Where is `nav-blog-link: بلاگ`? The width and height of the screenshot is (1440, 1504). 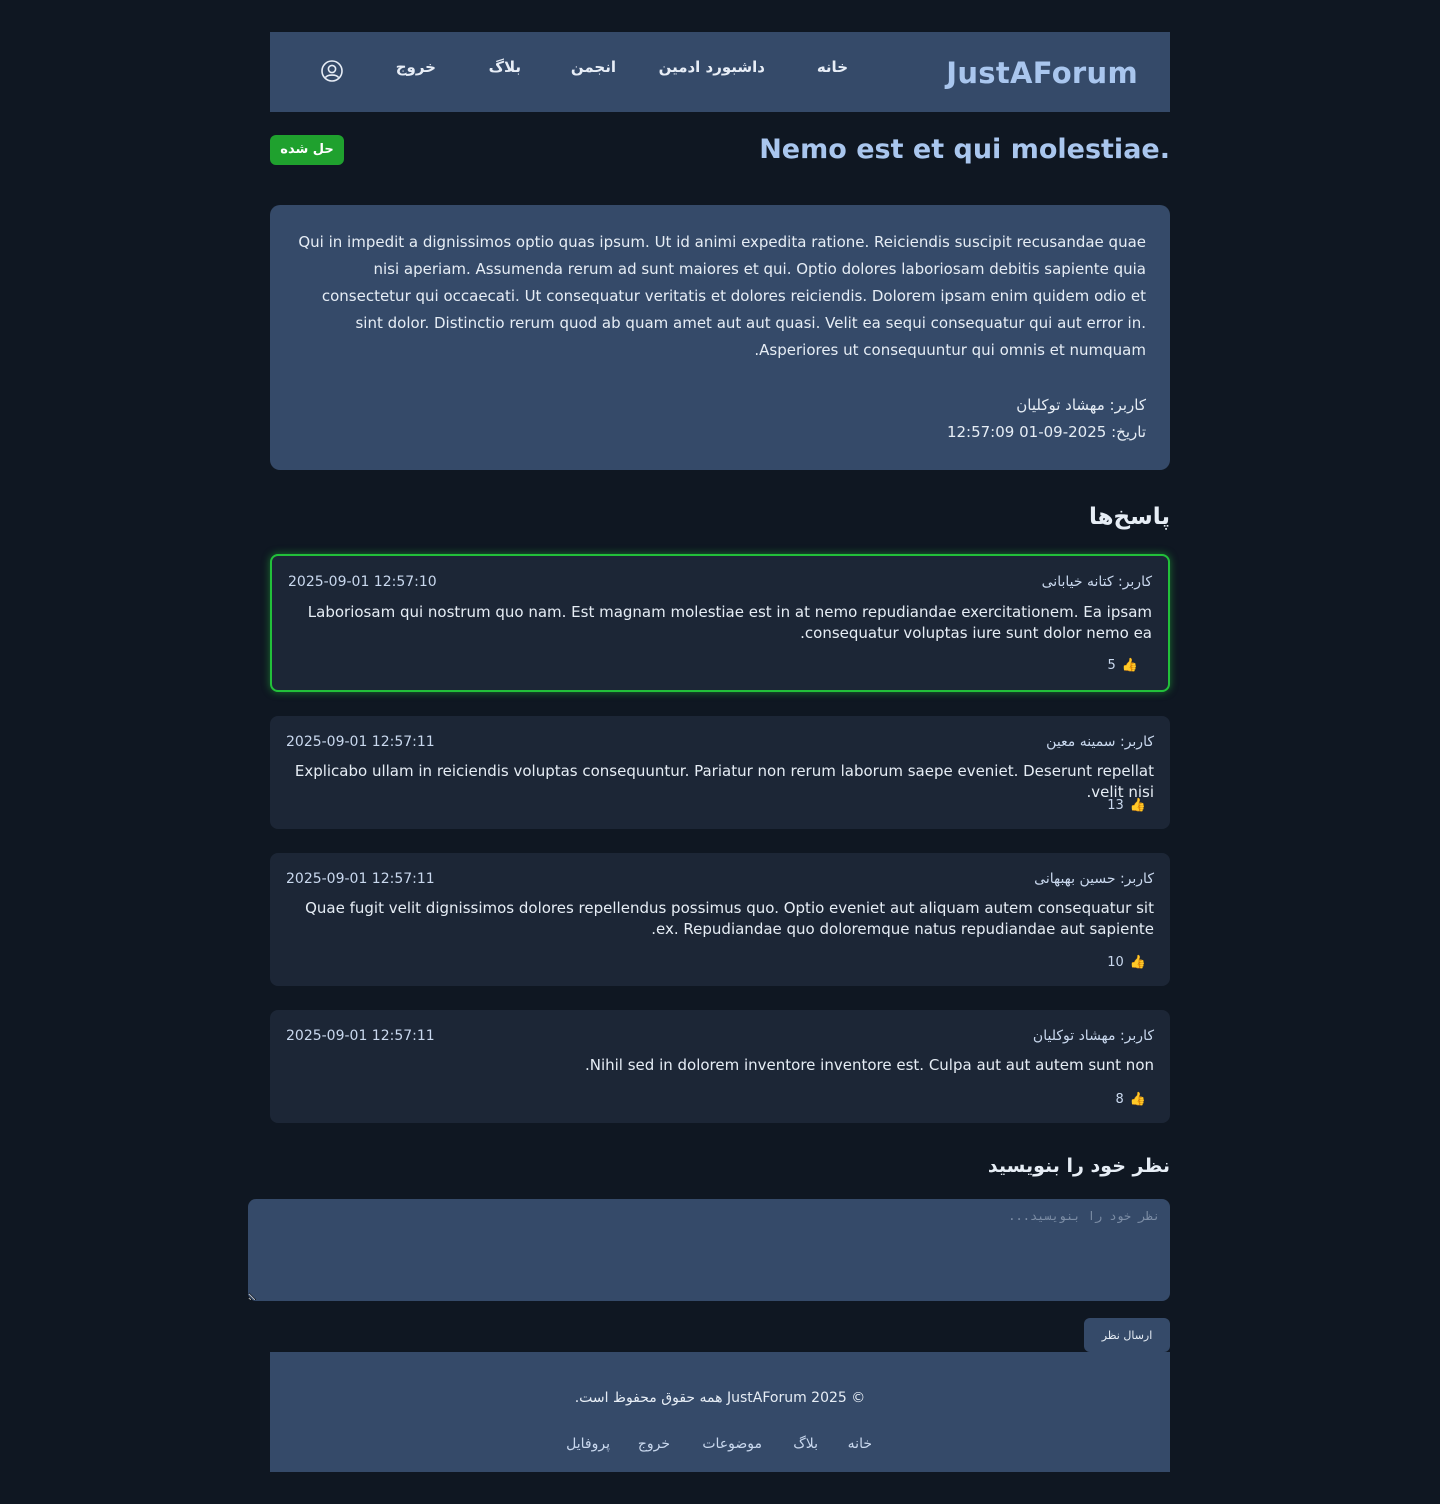
nav-blog-link: بلاگ is located at coordinates (505, 67).